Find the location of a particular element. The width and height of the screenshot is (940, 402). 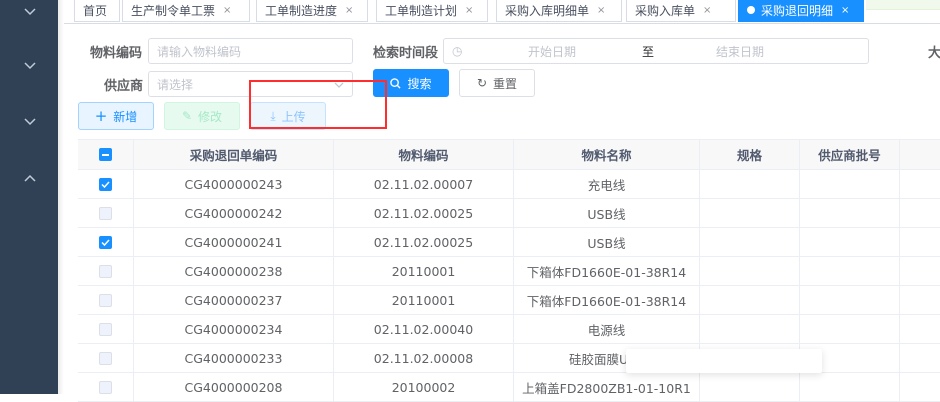

cell-material: 02.11.02.00008 is located at coordinates (424, 358).